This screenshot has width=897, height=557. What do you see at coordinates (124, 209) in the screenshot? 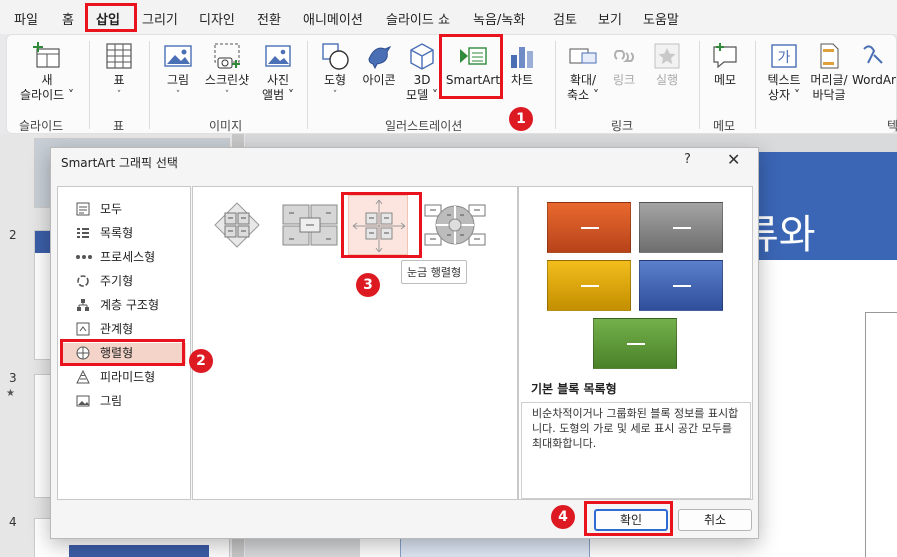
I see `category-all: 모두` at bounding box center [124, 209].